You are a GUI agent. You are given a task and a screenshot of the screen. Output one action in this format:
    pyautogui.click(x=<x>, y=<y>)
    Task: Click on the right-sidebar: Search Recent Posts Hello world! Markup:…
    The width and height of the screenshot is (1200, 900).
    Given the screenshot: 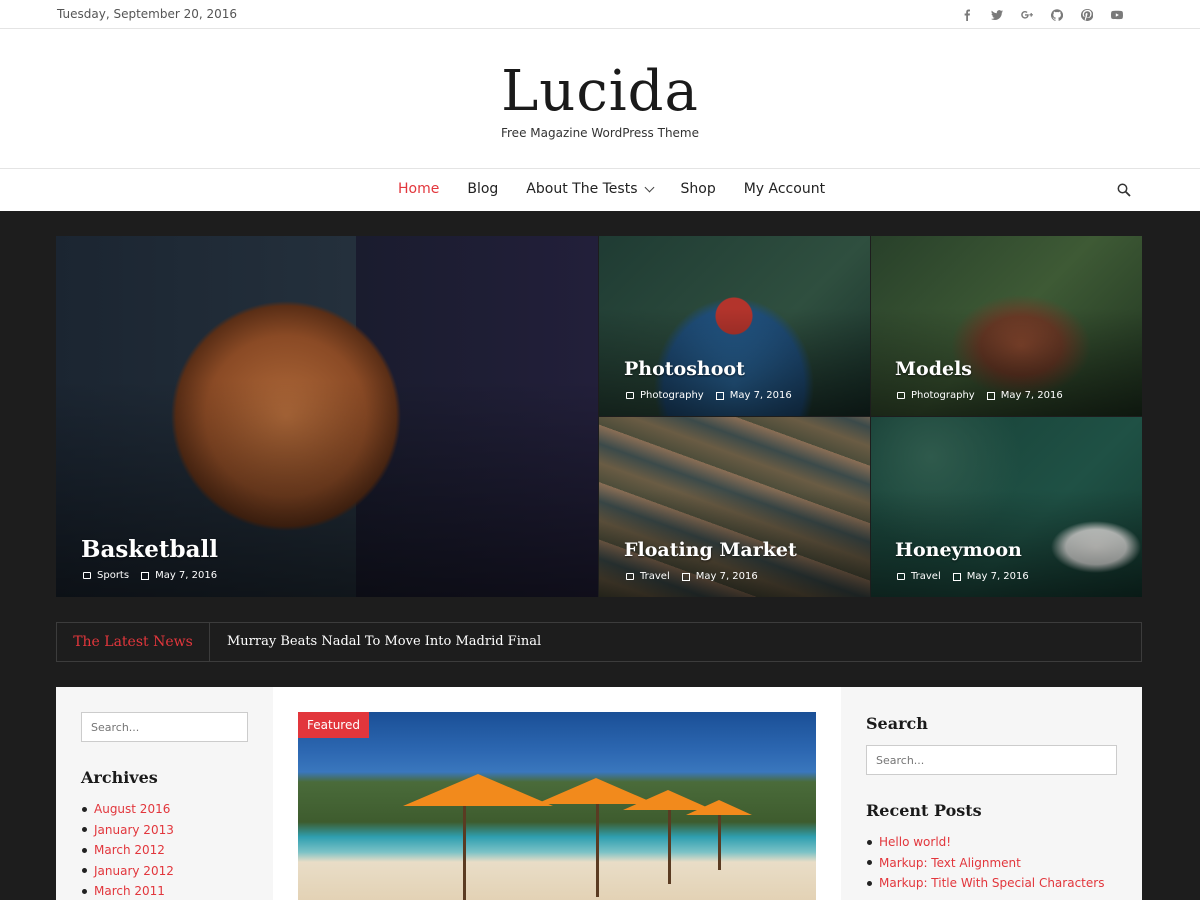 What is the action you would take?
    pyautogui.click(x=991, y=793)
    